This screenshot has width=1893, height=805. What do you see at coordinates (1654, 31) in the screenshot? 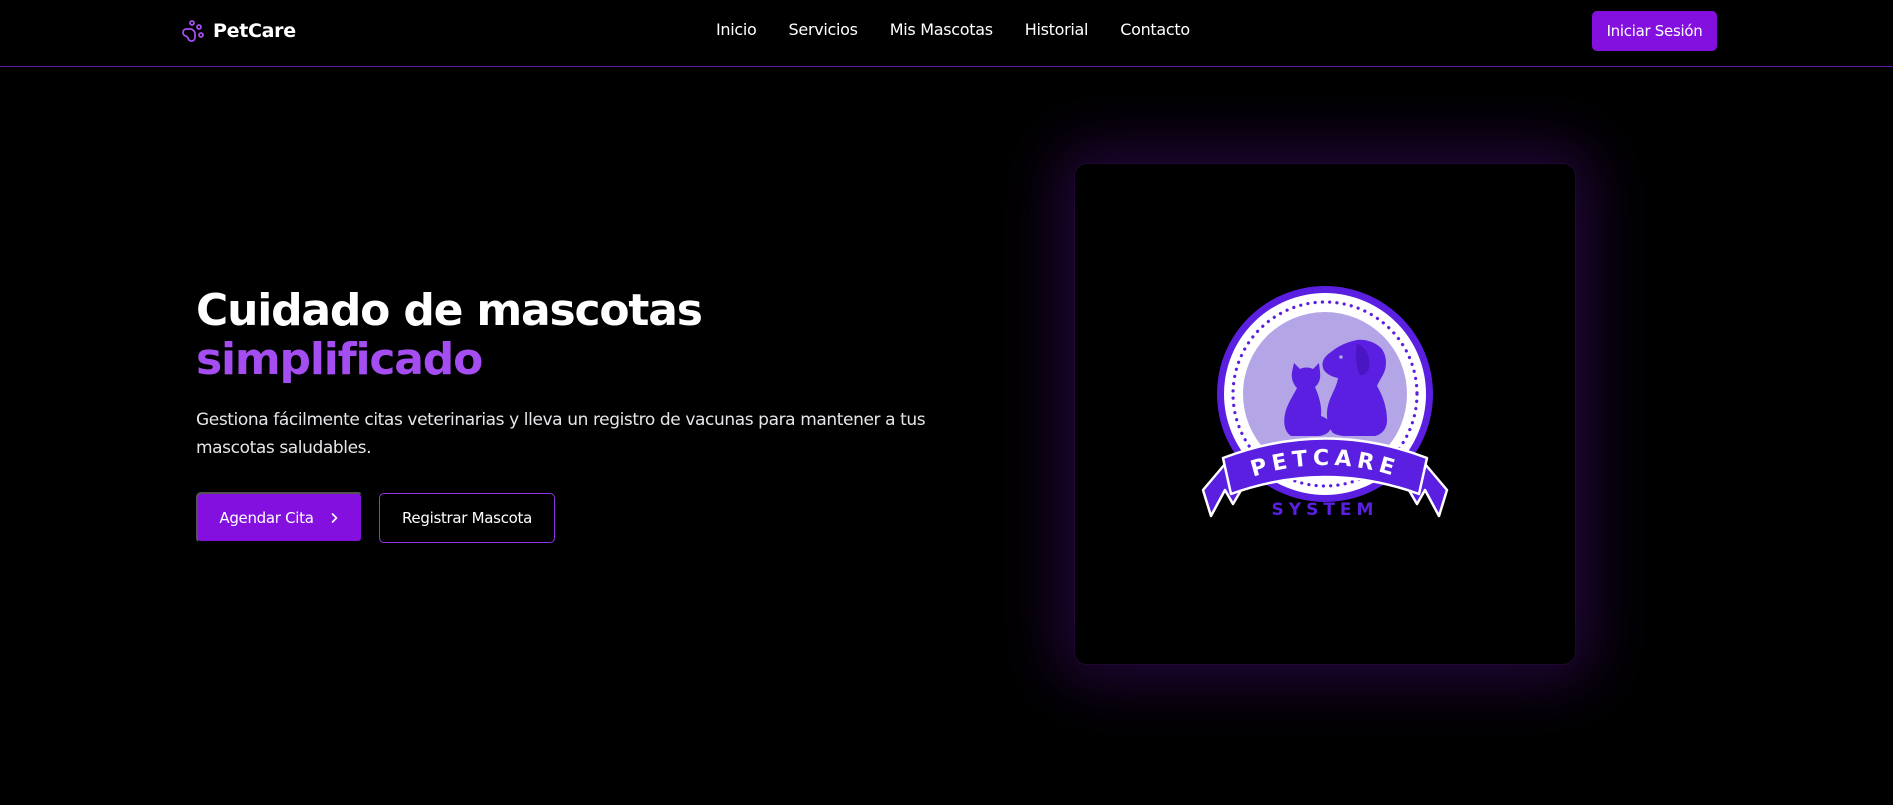
I see `login-button: Iniciar Sesión` at bounding box center [1654, 31].